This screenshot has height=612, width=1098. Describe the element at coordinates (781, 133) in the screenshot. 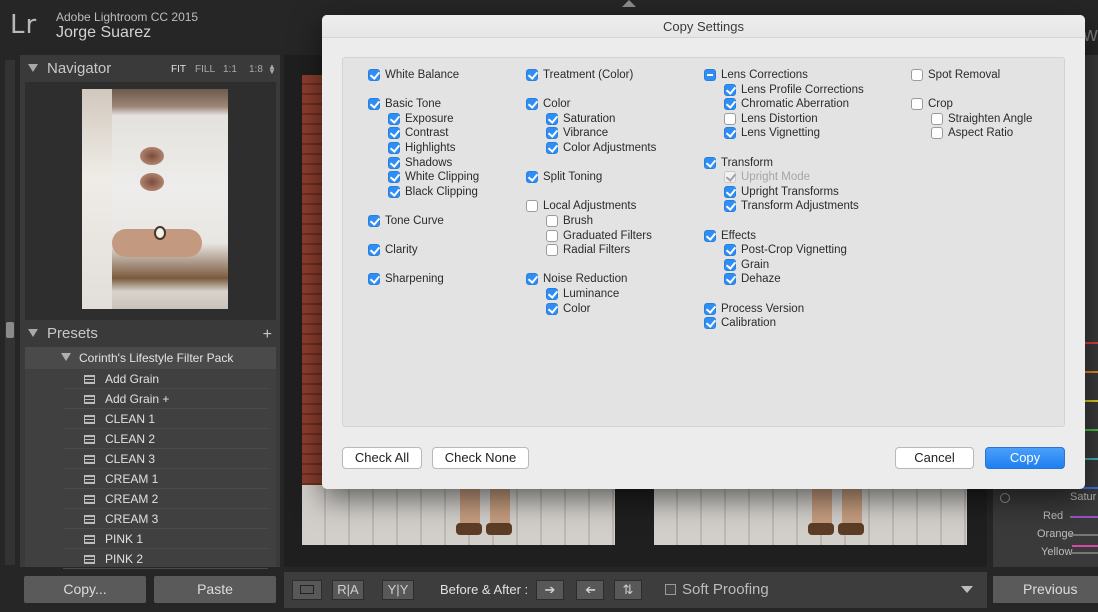

I see `setting-label: Lens Vignetting` at that location.